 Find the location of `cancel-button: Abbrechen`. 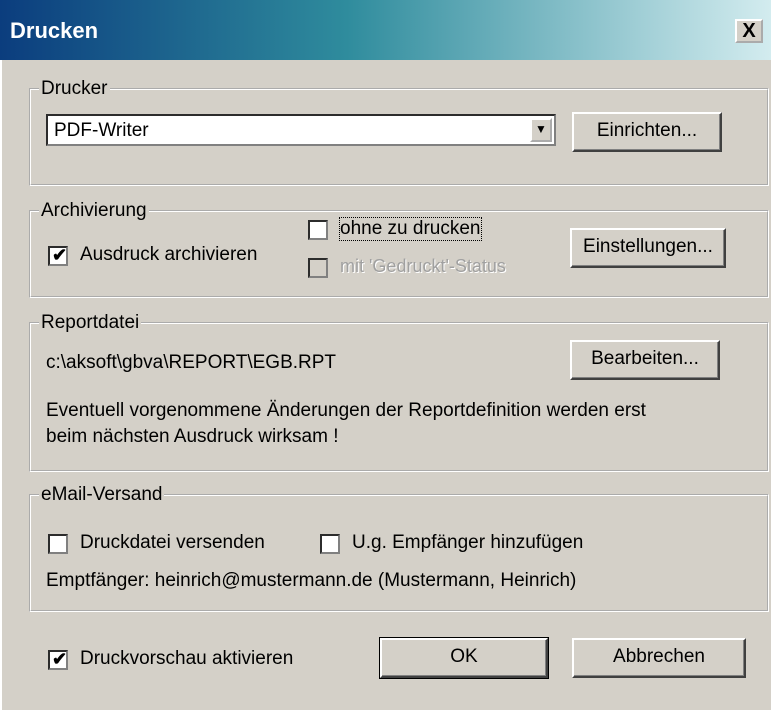

cancel-button: Abbrechen is located at coordinates (659, 658).